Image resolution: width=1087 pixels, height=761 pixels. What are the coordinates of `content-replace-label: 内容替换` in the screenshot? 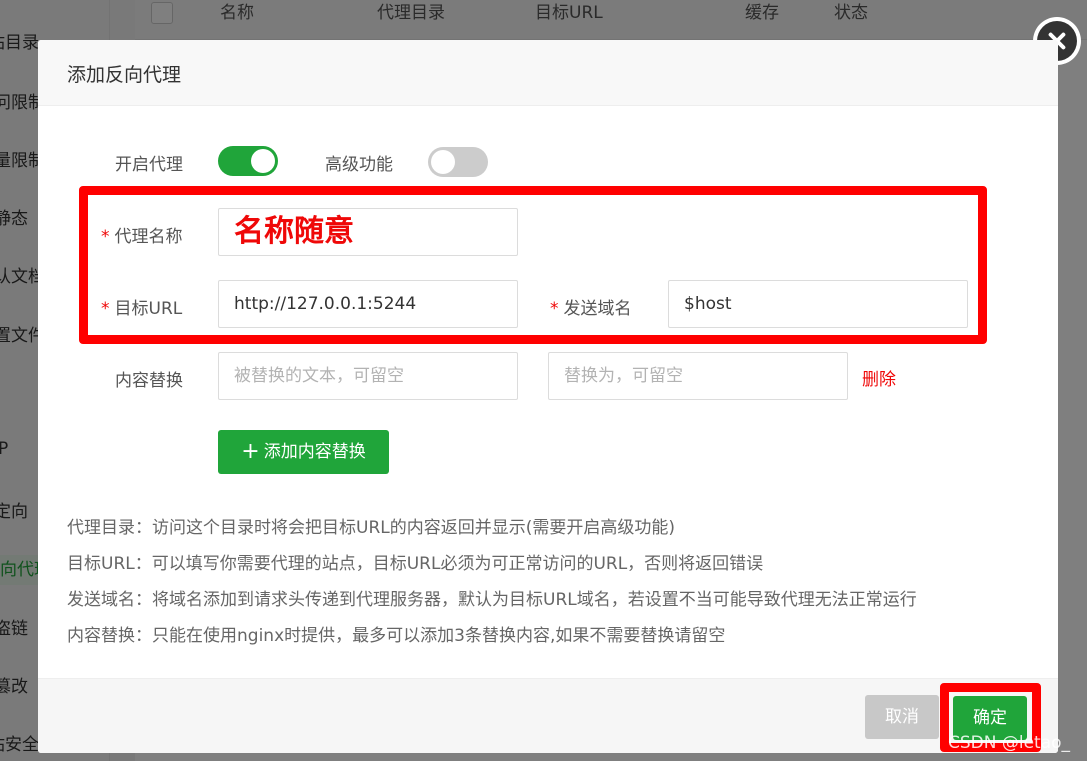 It's located at (149, 381).